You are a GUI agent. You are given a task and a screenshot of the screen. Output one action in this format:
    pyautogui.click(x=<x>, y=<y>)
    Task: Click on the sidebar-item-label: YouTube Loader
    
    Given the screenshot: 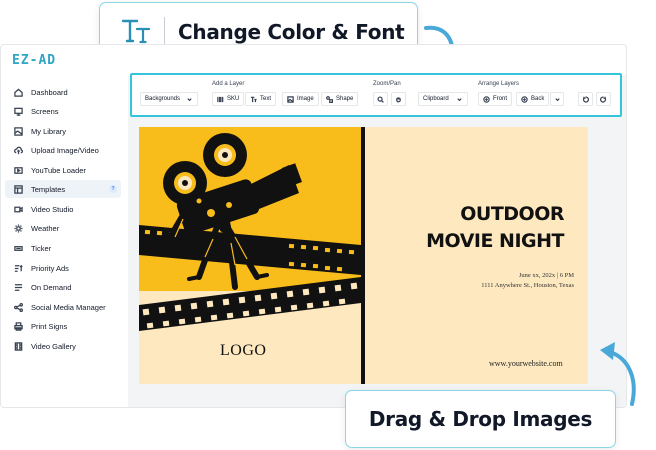 What is the action you would take?
    pyautogui.click(x=58, y=170)
    